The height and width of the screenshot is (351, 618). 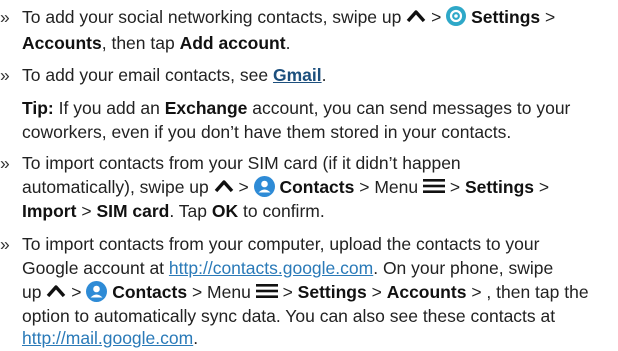 I want to click on contacts-google-link: http://contacts.google.com, so click(x=271, y=268).